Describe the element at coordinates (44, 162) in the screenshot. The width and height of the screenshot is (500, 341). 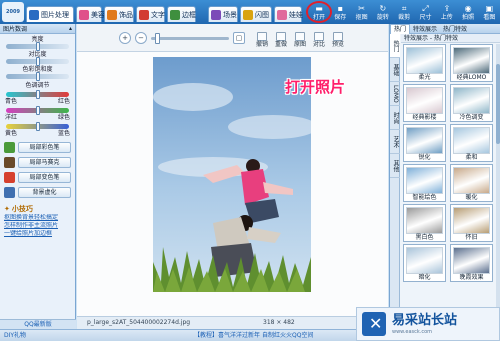
I see `left-tool-label-1: 局部马赛克` at that location.